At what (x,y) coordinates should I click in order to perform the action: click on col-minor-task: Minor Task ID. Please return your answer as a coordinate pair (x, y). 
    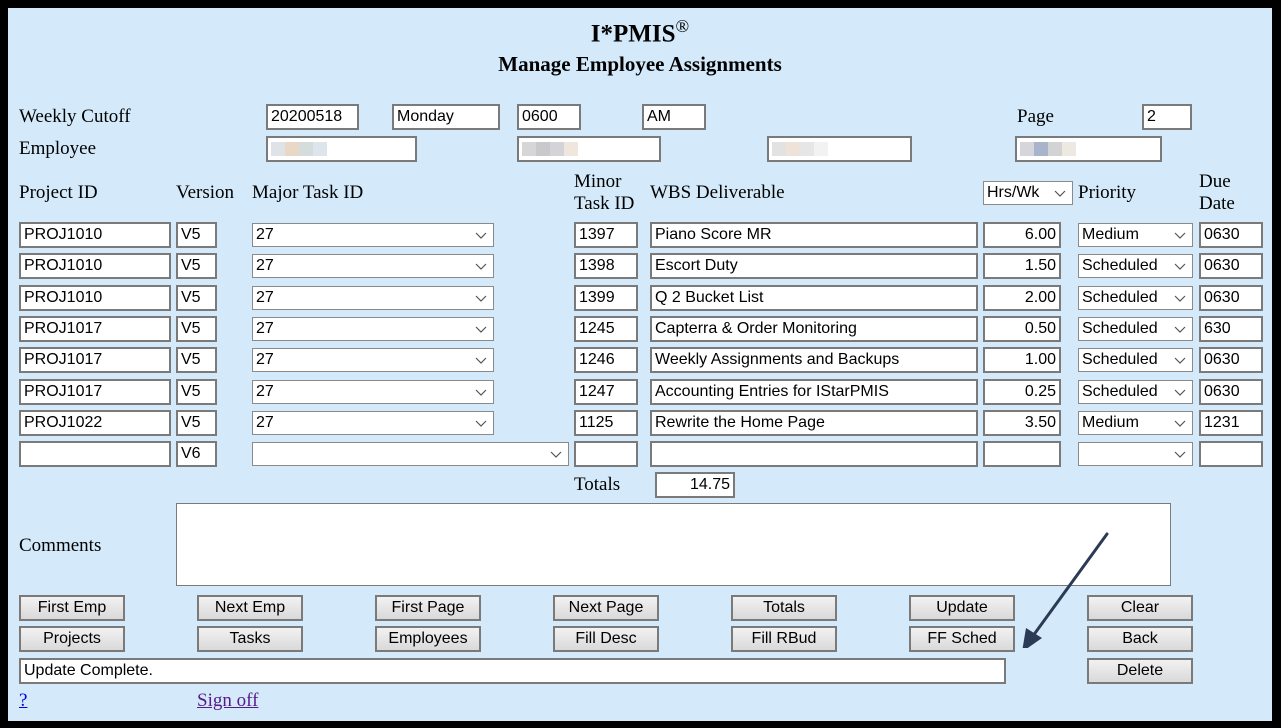
    Looking at the image, I should click on (604, 192).